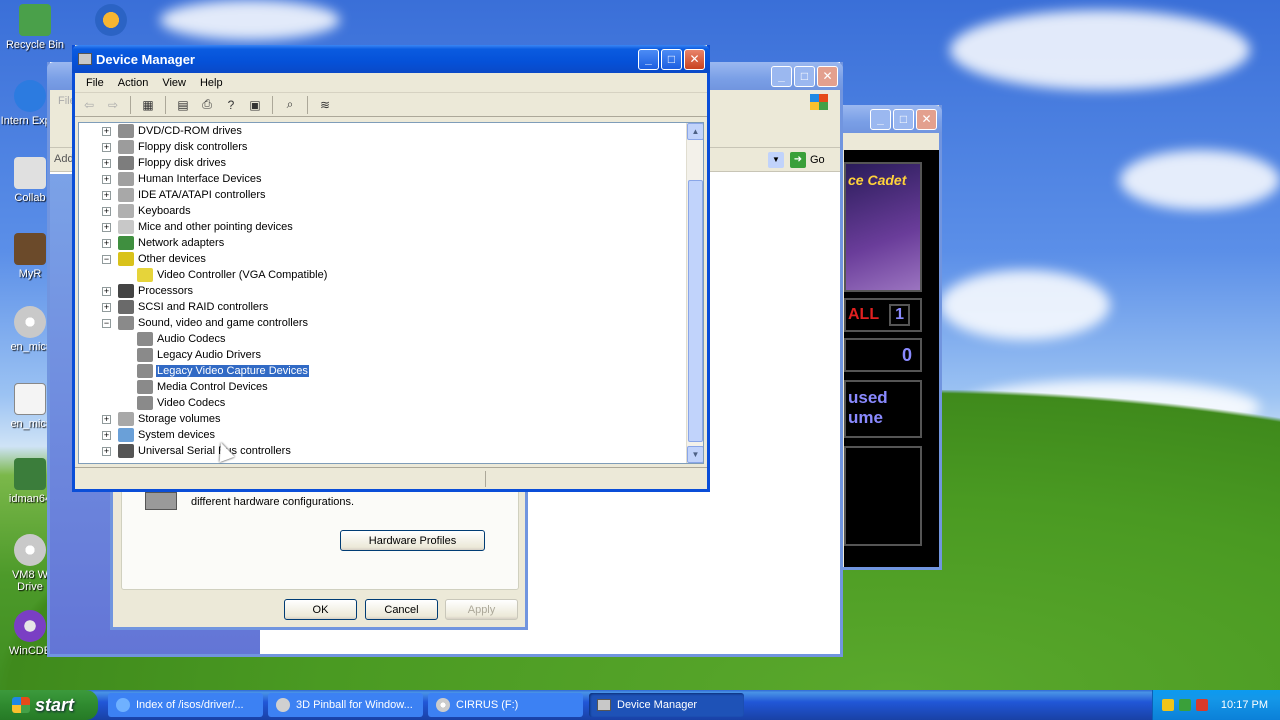  I want to click on tree-node: Video Codecs, so click(382, 403).